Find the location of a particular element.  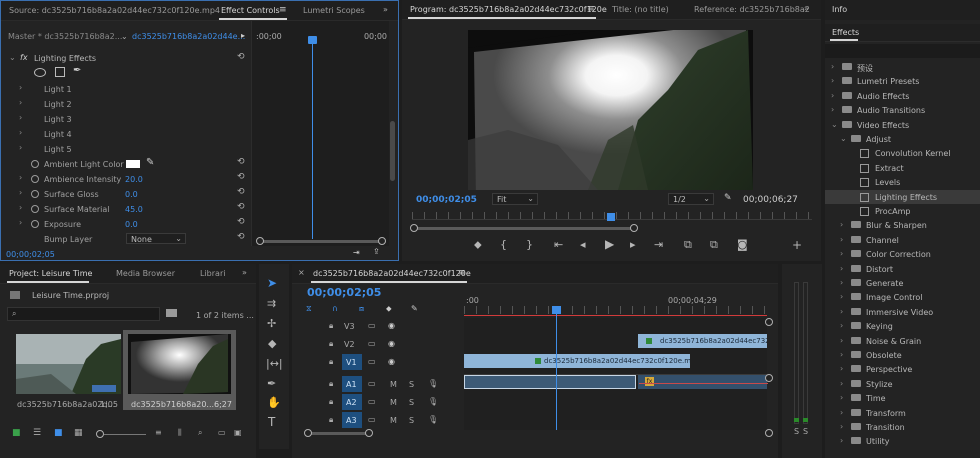

timeline-playhead-line is located at coordinates (556, 368).